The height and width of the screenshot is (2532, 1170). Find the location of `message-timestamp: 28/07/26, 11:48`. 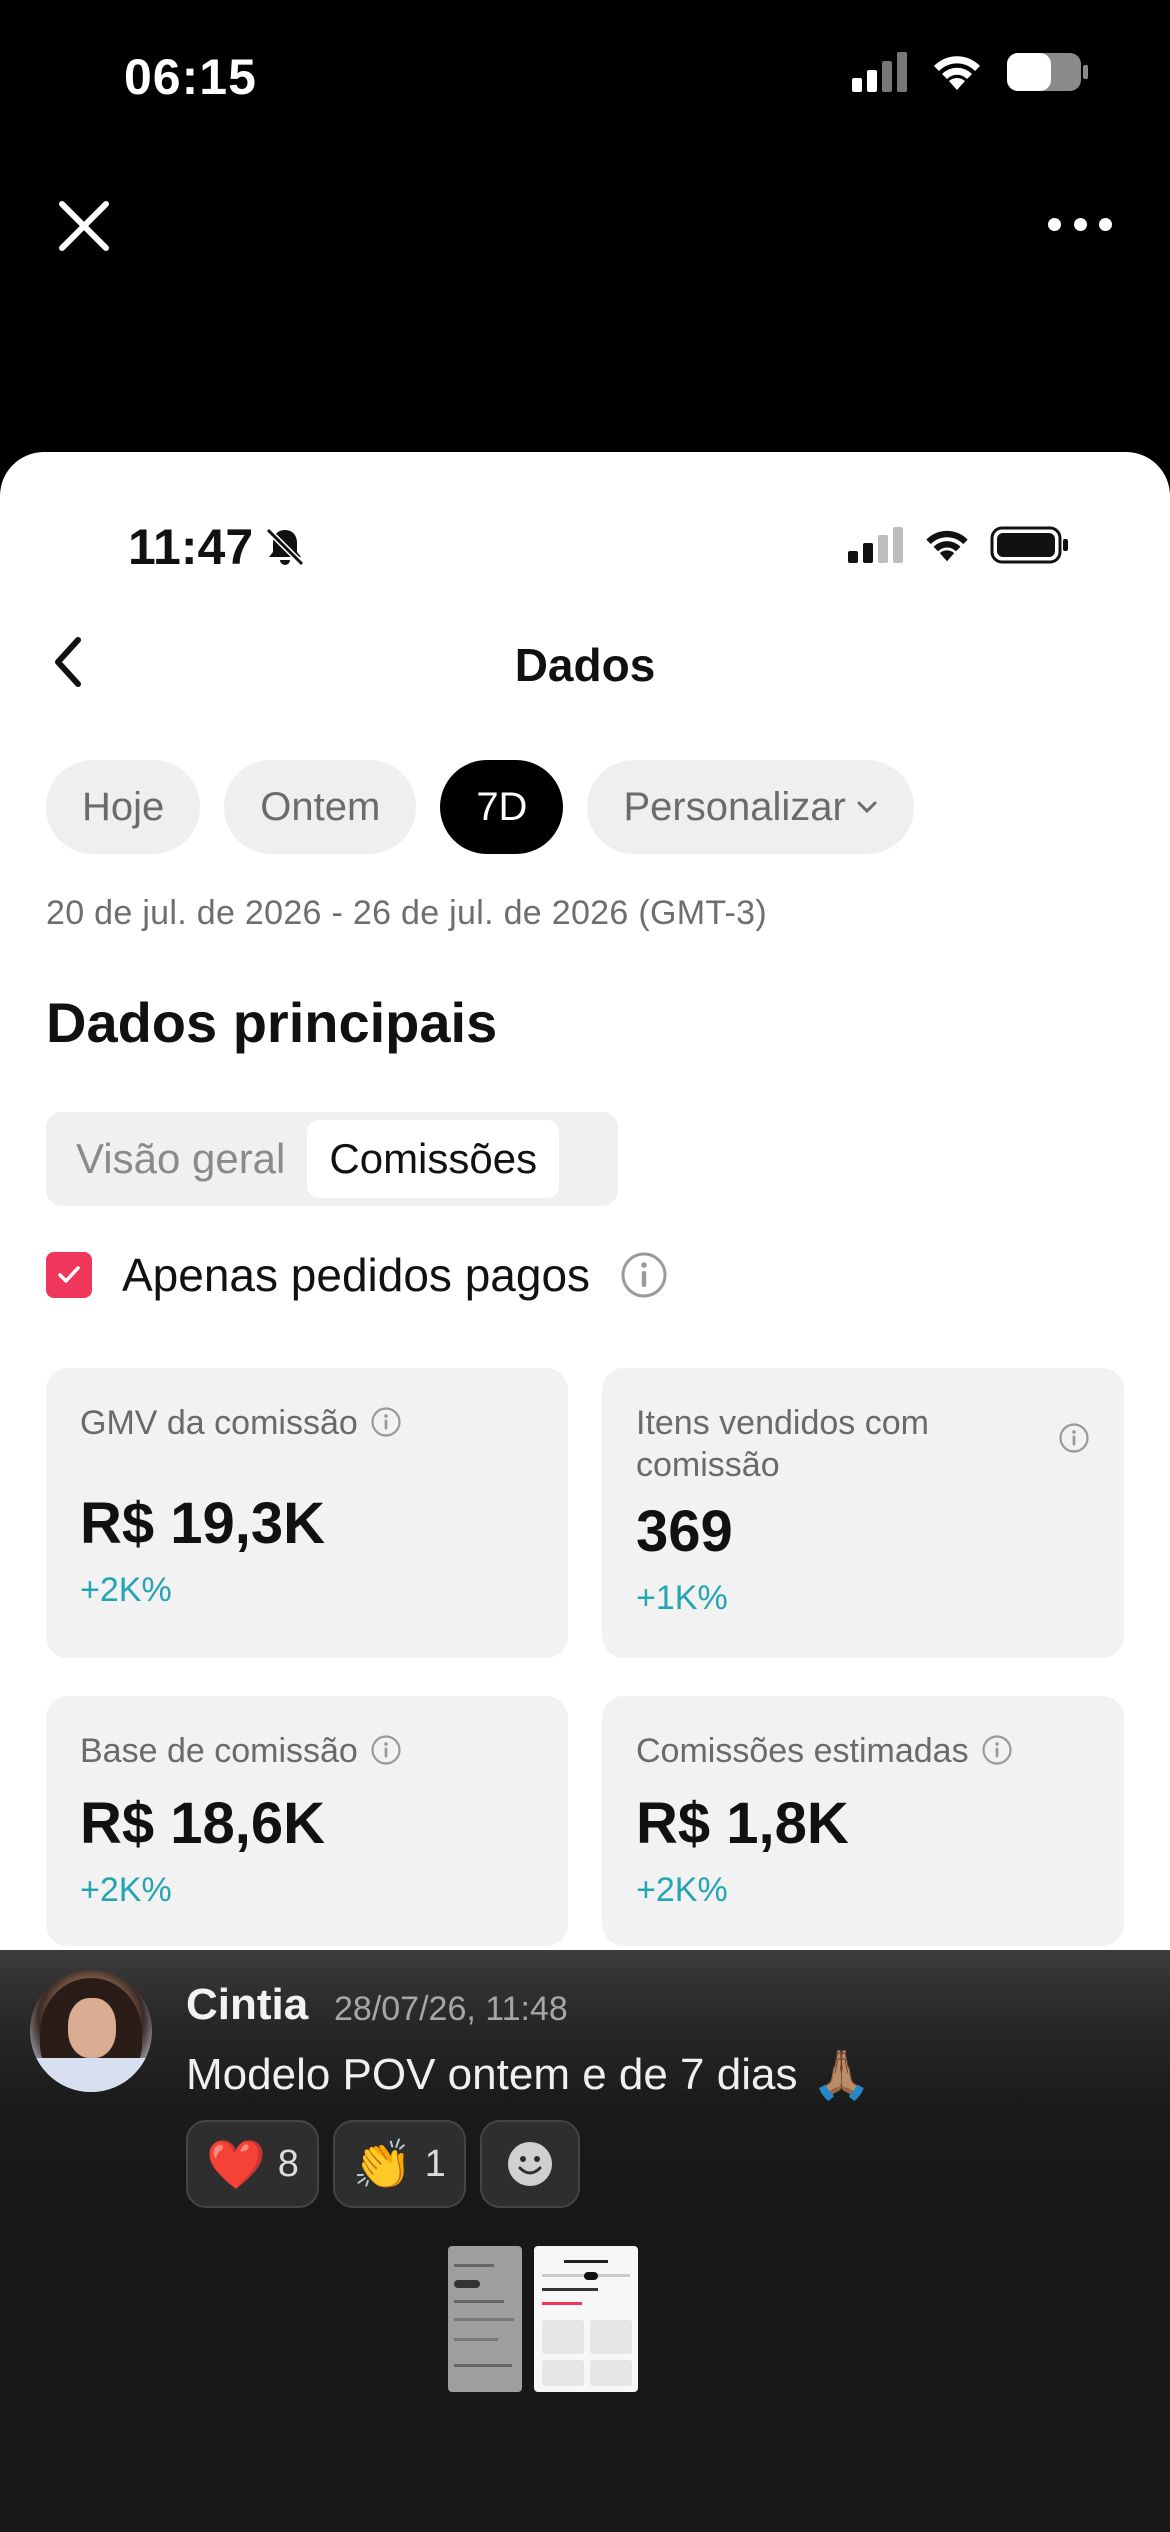

message-timestamp: 28/07/26, 11:48 is located at coordinates (451, 2009).